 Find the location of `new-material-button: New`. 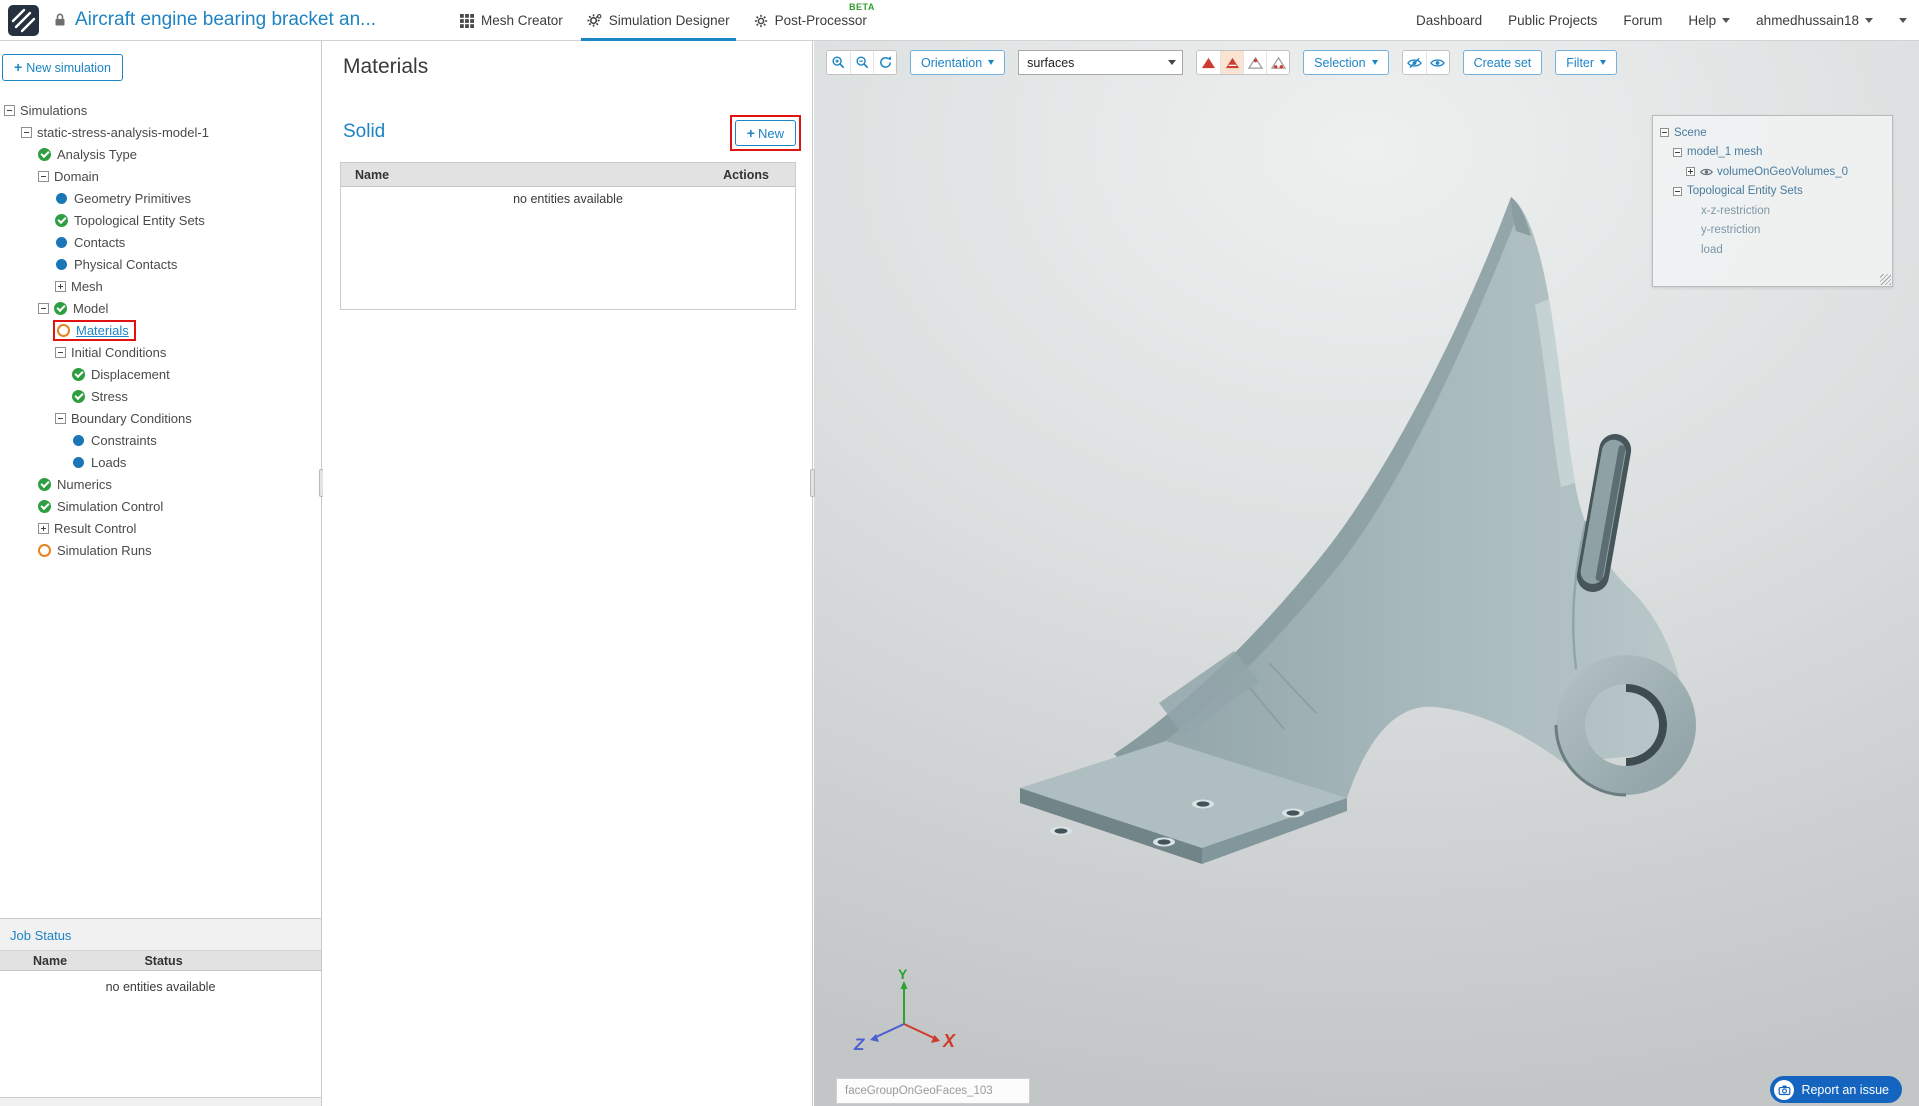

new-material-button: New is located at coordinates (765, 133).